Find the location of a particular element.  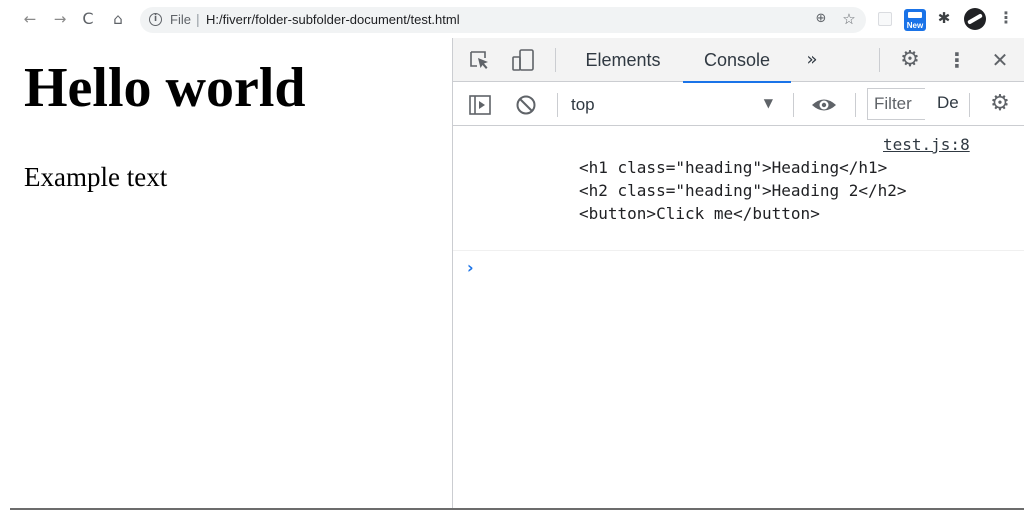

log-levels-dropdown: Default levels is located at coordinates (948, 103).